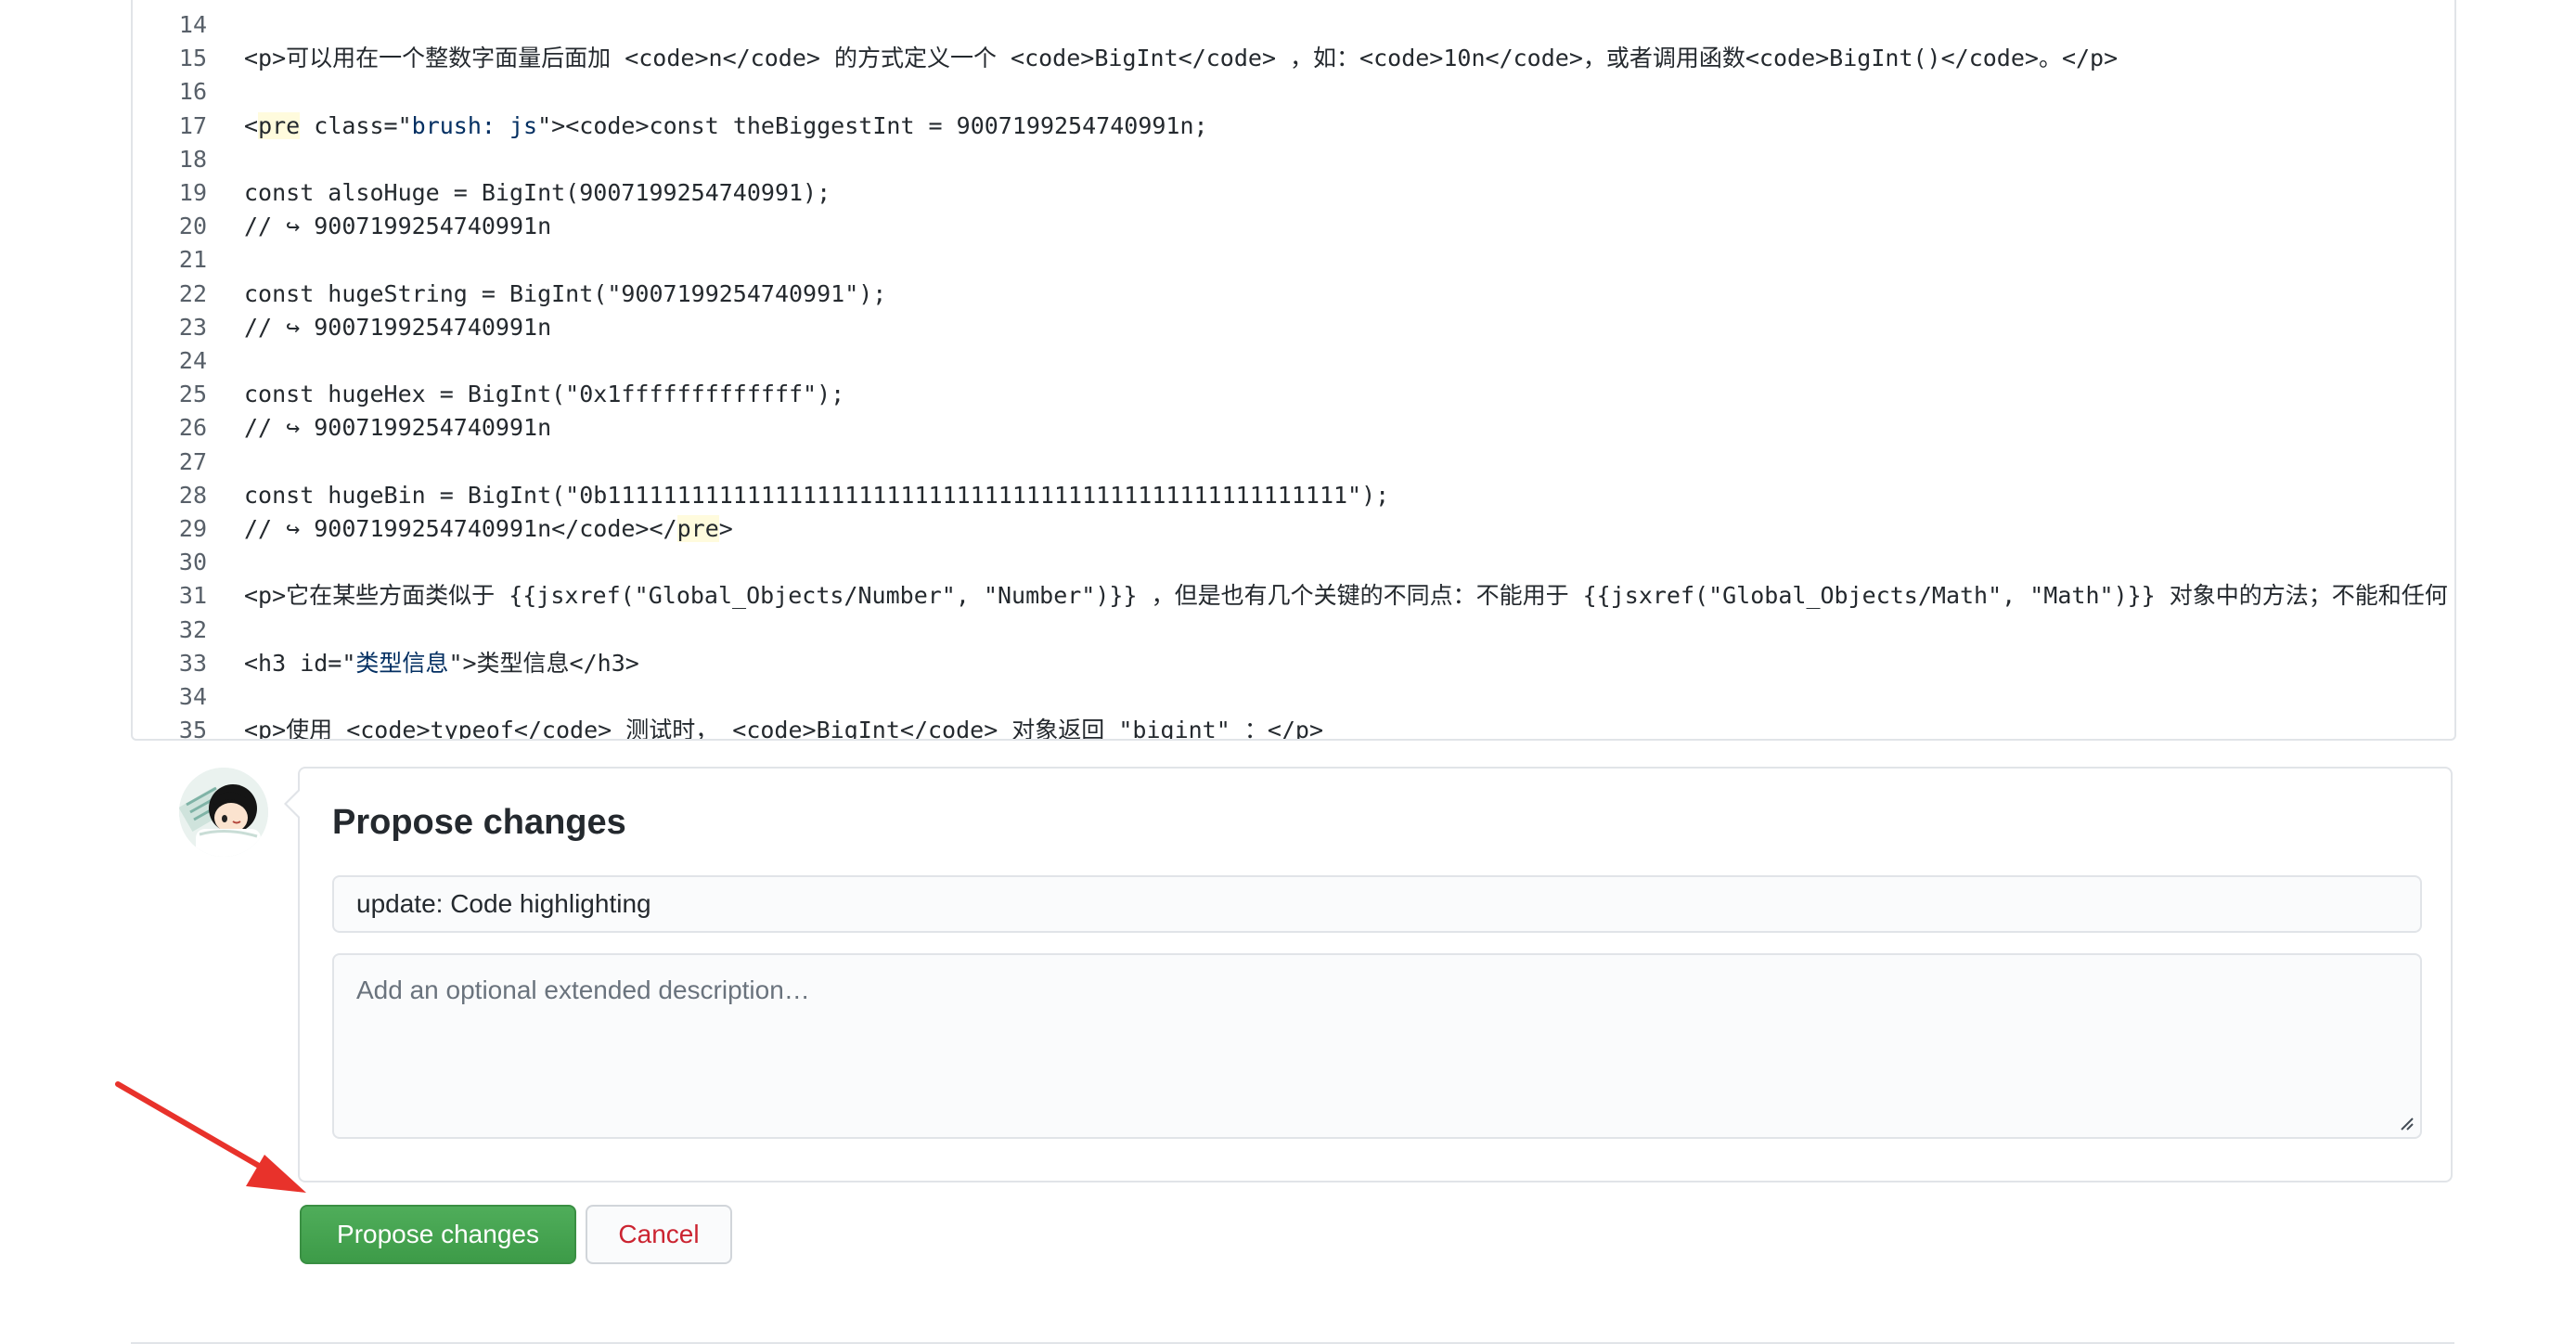 Image resolution: width=2576 pixels, height=1344 pixels. I want to click on syntax-token: brush: js, so click(474, 125).